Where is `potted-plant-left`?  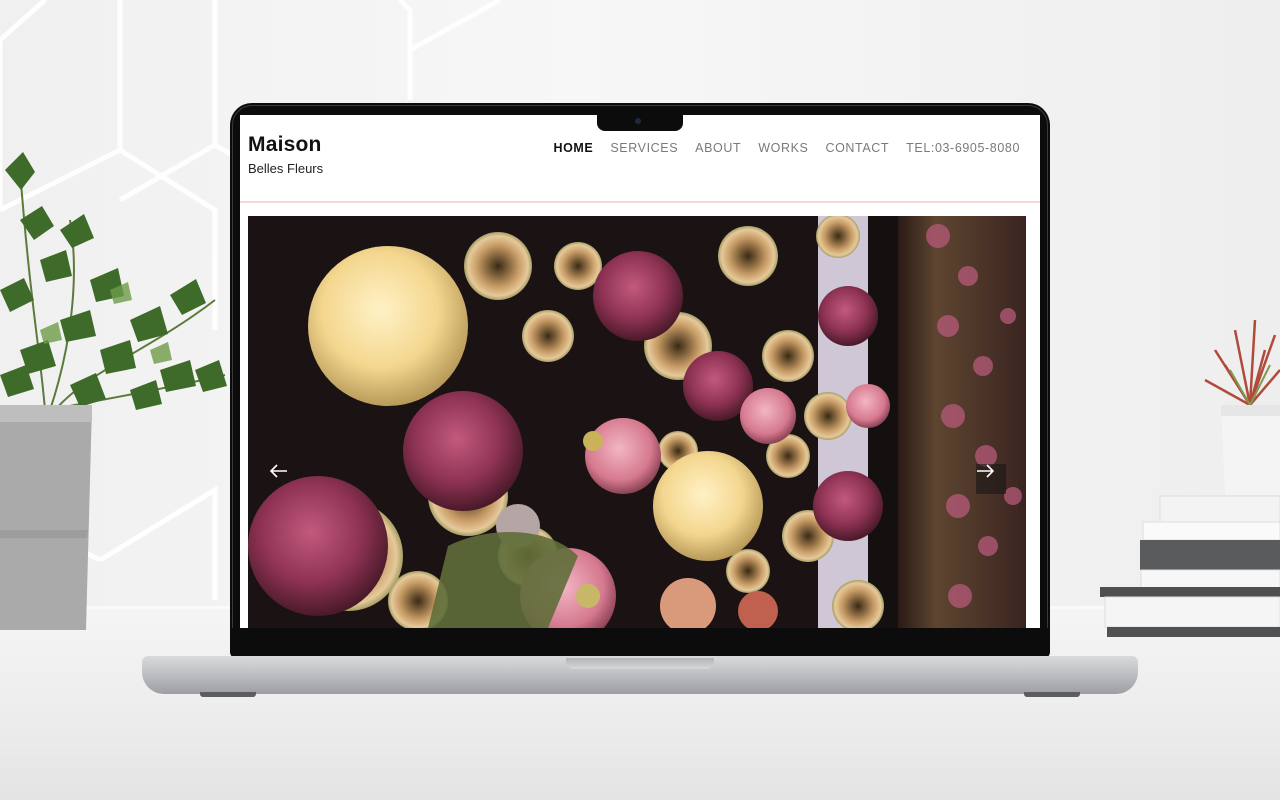 potted-plant-left is located at coordinates (120, 395).